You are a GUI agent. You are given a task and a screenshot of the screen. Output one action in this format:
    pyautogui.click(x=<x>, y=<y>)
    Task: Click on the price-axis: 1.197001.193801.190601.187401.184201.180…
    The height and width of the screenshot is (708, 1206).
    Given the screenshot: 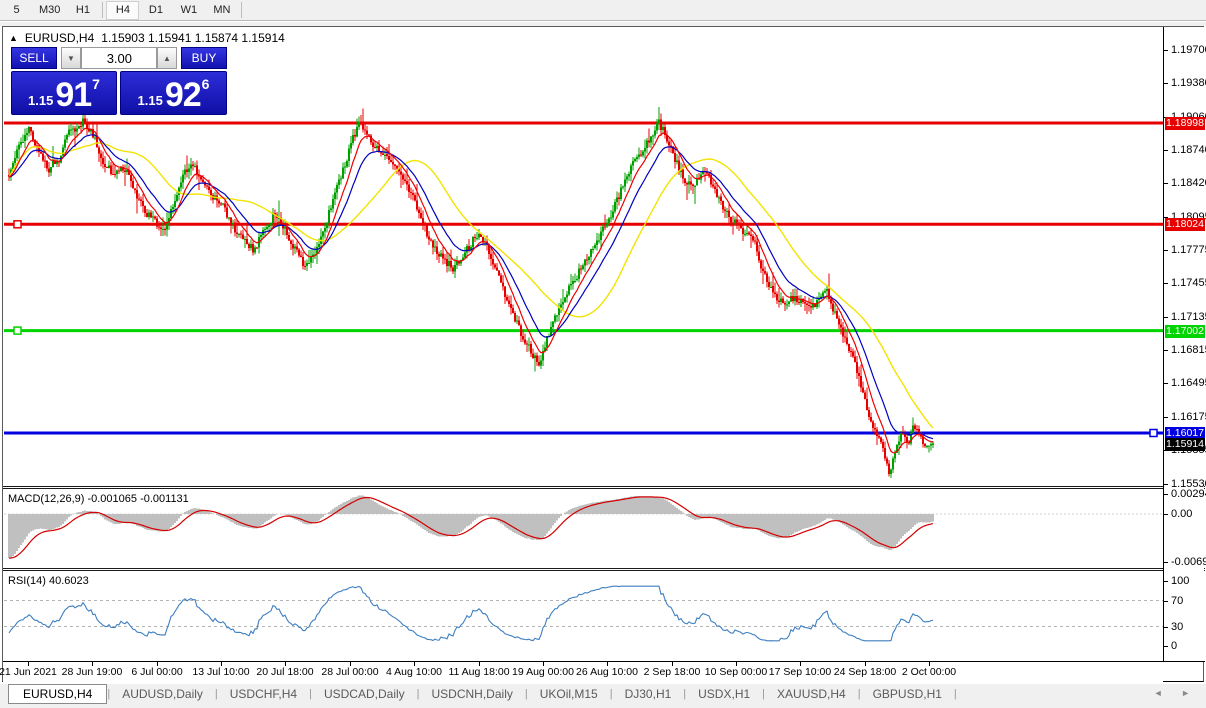 What is the action you would take?
    pyautogui.click(x=1184, y=344)
    